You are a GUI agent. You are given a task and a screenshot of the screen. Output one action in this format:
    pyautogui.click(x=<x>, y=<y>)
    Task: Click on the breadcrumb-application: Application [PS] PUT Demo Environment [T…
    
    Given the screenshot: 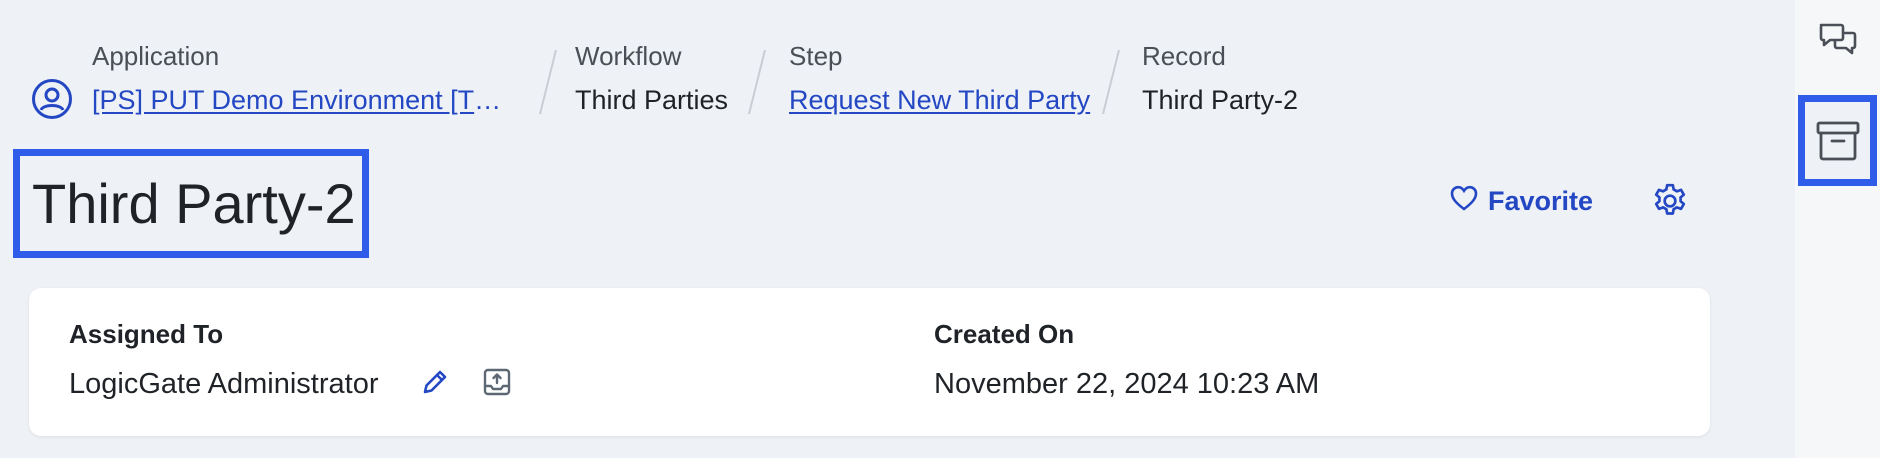 What is the action you would take?
    pyautogui.click(x=298, y=78)
    